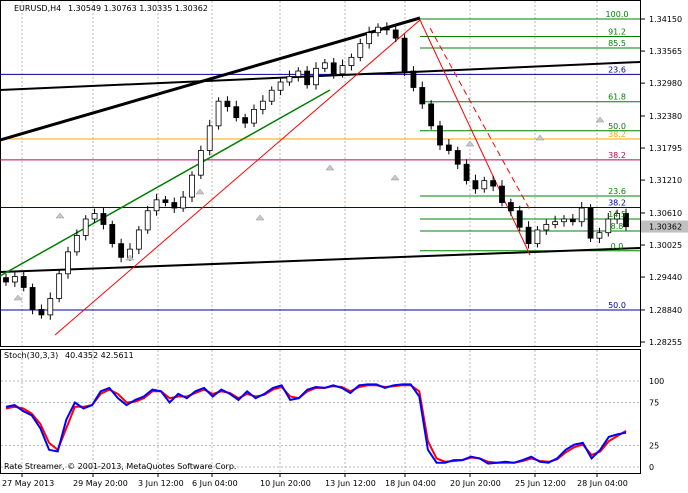 The image size is (688, 493). Describe the element at coordinates (665, 51) in the screenshot. I see `price-axis-label: 1.33565` at that location.